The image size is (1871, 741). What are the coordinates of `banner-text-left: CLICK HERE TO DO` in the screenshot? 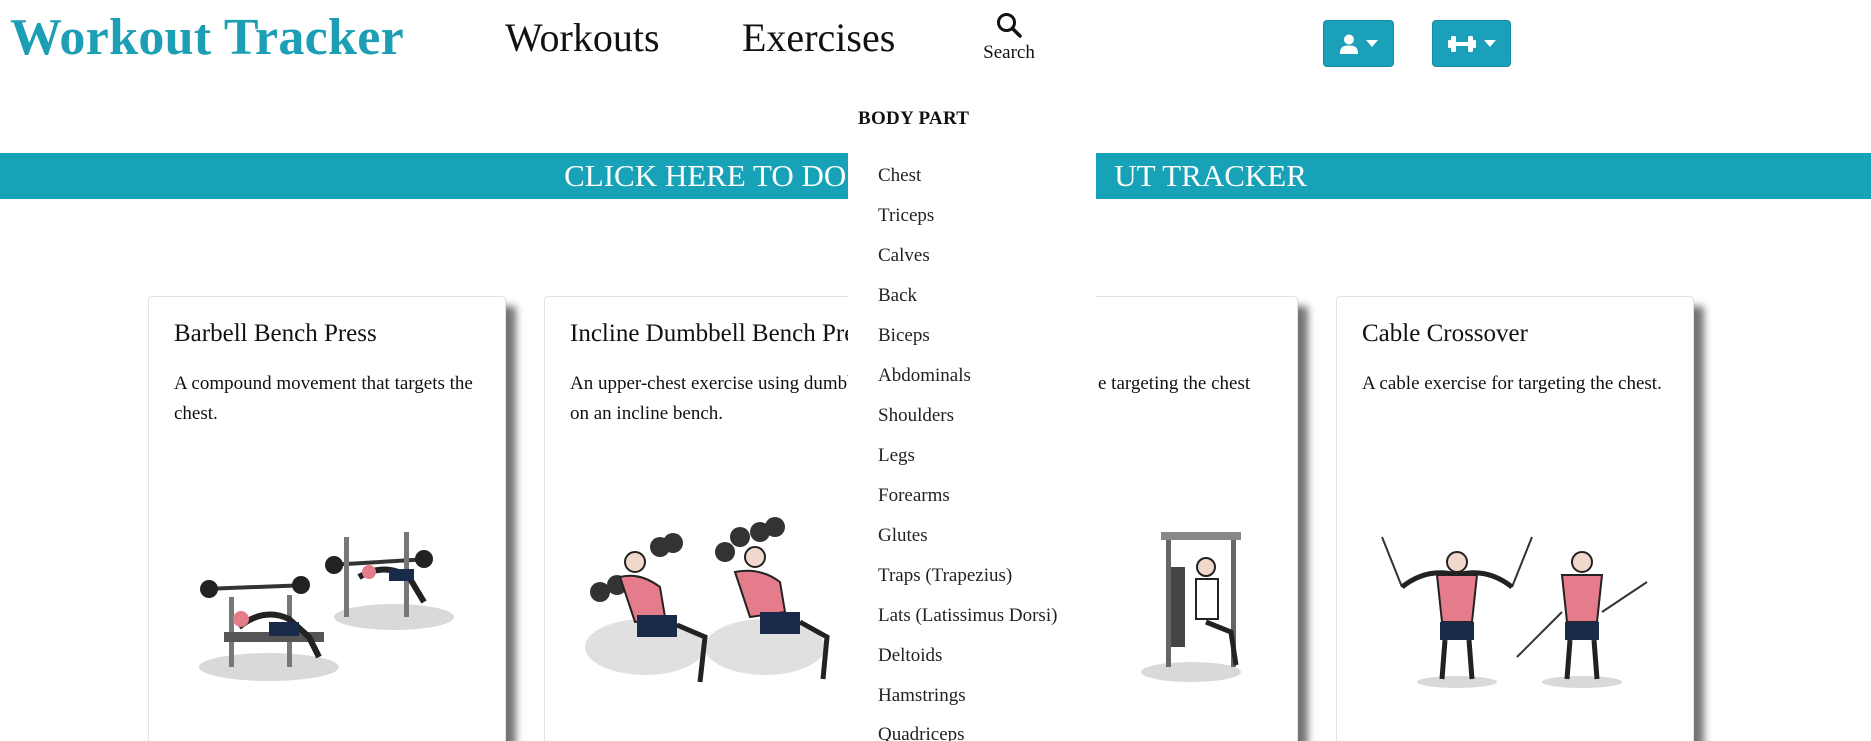 It's located at (705, 175).